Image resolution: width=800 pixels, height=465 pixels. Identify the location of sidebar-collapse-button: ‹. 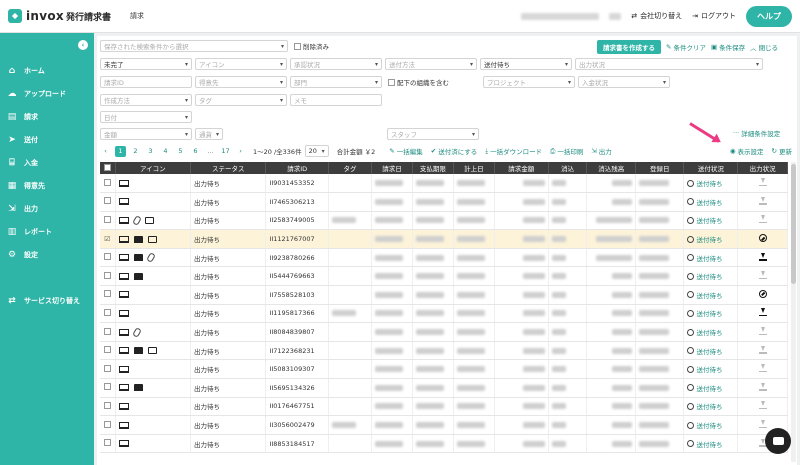
(83, 45).